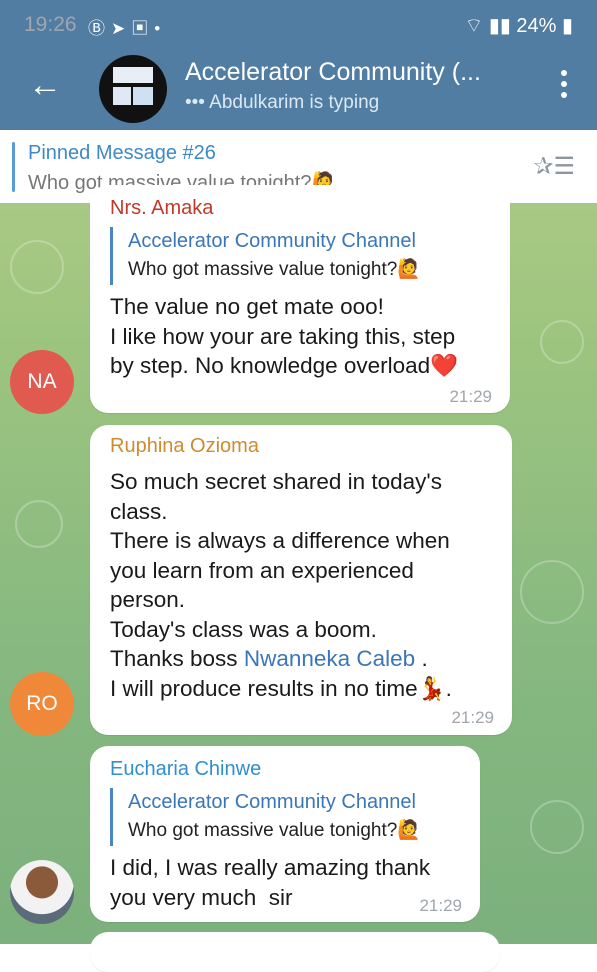  I want to click on message-bubble-partial, so click(295, 952).